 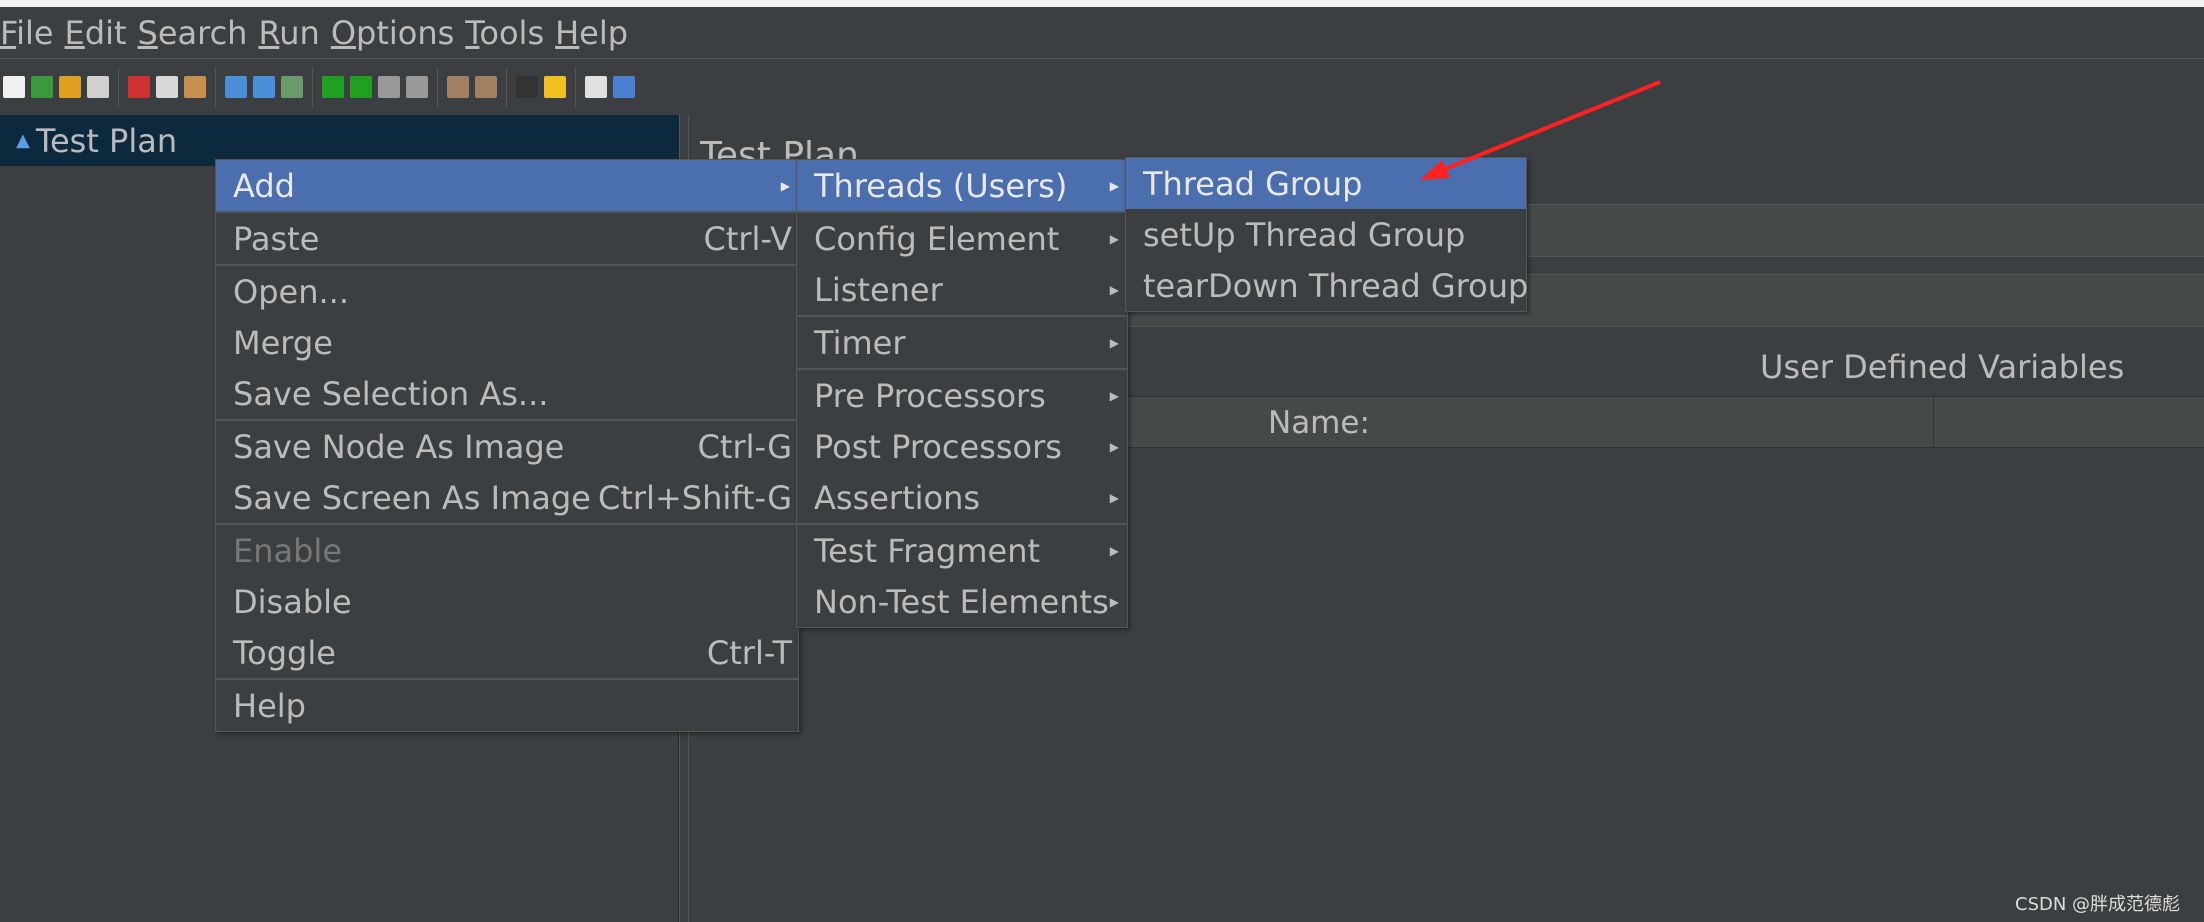 I want to click on menu-file: File, so click(x=27, y=33).